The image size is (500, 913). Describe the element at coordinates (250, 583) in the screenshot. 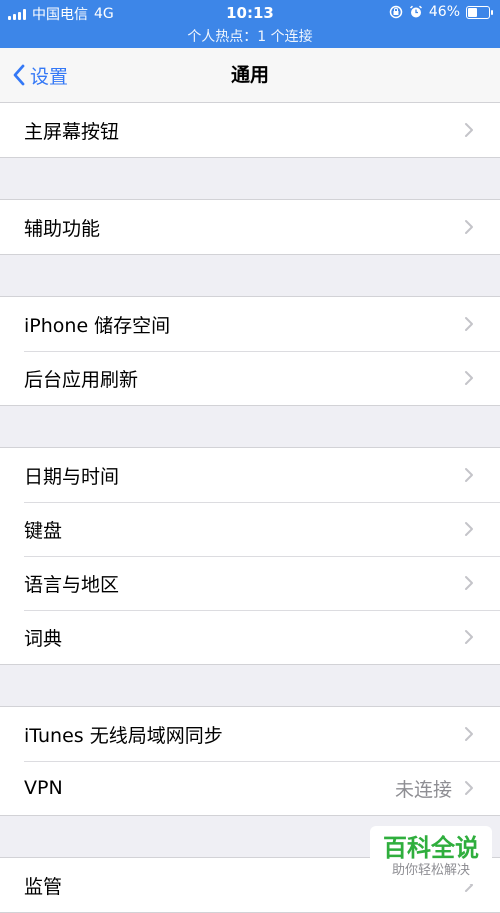

I see `settings-row: 语言与地区` at that location.